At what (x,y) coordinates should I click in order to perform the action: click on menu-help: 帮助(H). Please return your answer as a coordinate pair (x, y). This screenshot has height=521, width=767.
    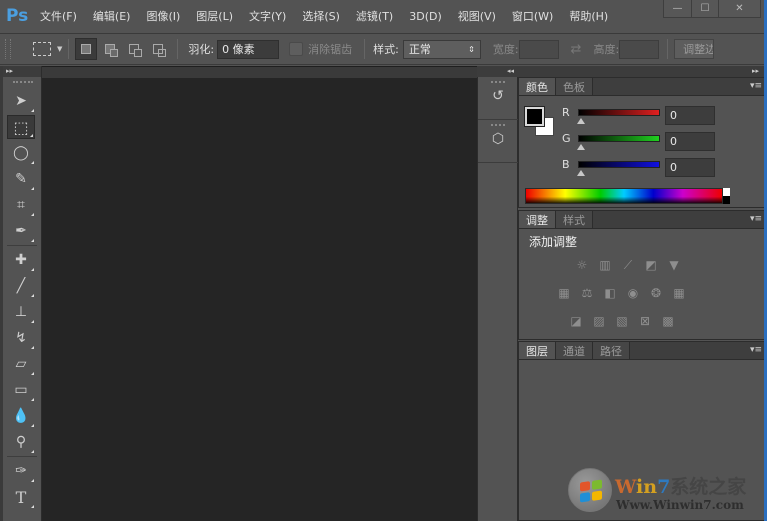
    Looking at the image, I should click on (588, 16).